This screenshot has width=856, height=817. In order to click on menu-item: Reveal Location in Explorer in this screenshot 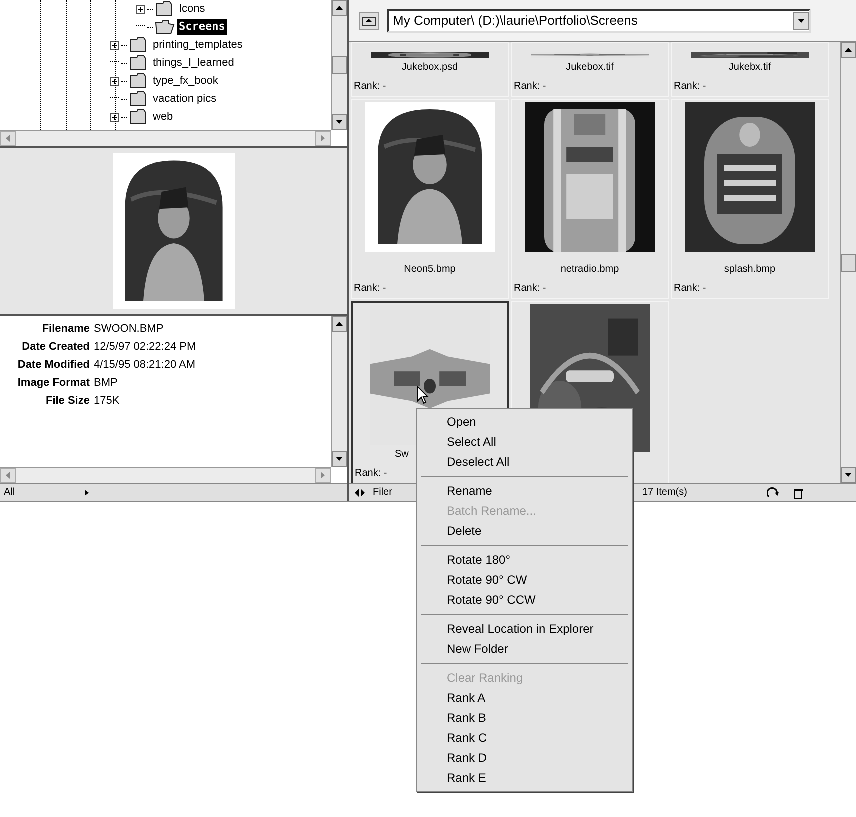, I will do `click(524, 629)`.